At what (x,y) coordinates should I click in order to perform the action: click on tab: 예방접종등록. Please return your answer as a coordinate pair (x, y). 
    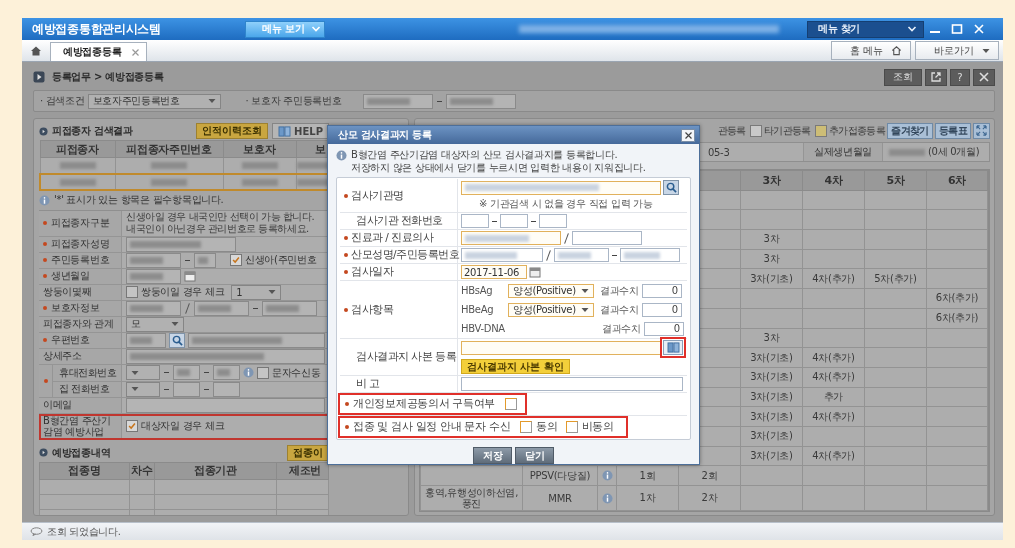
    Looking at the image, I should click on (99, 51).